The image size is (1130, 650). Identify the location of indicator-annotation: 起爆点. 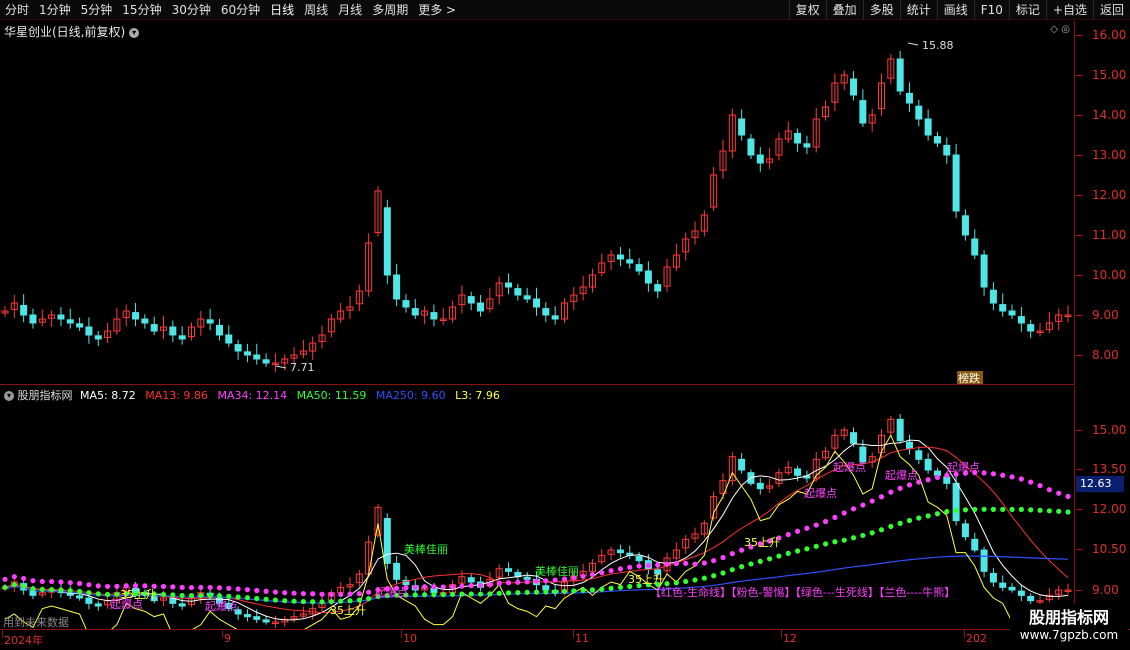
(391, 592).